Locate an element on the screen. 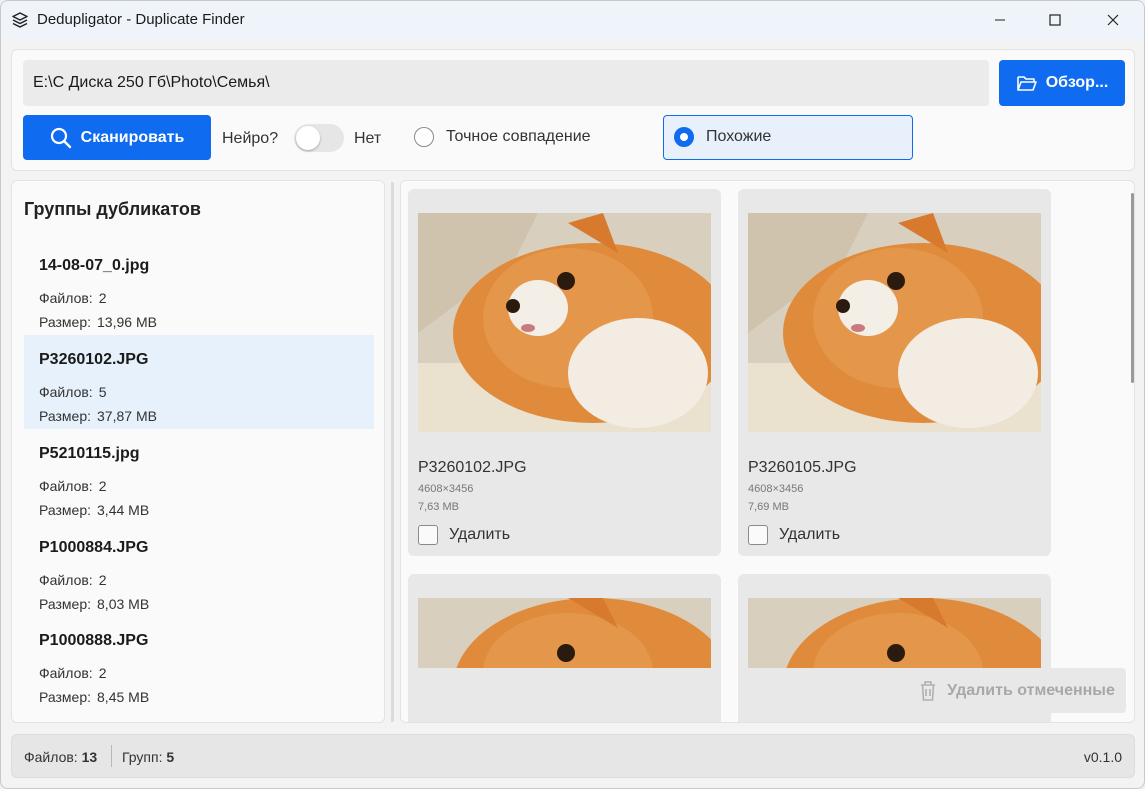 The image size is (1145, 789). group-name: P1000888.JPG is located at coordinates (94, 640).